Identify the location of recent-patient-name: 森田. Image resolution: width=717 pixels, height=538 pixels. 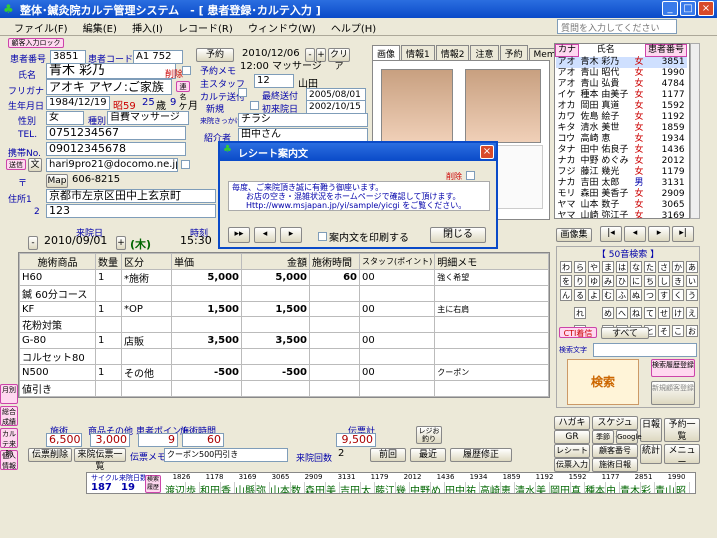
(315, 487).